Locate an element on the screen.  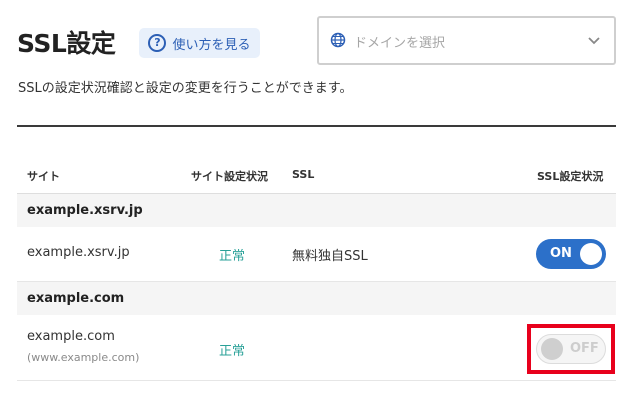
help-button: ? 使い方を見る is located at coordinates (199, 43).